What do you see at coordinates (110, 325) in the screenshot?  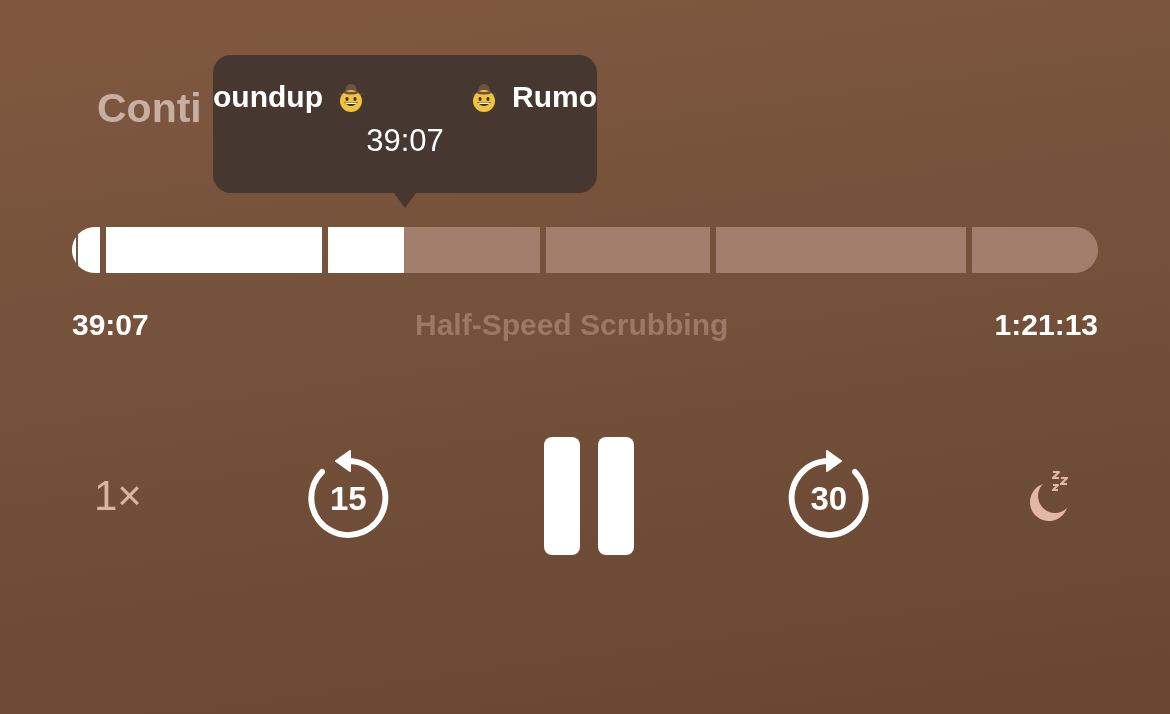 I see `elapsed-time: 39:07` at bounding box center [110, 325].